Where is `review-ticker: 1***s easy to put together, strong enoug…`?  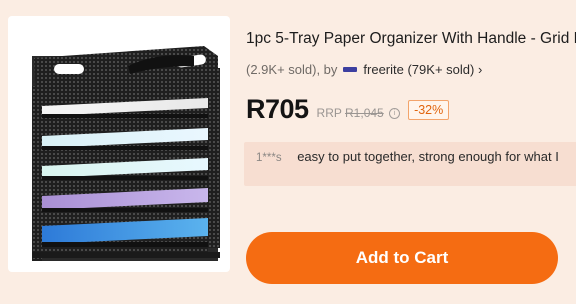 review-ticker: 1***s easy to put together, strong enoug… is located at coordinates (410, 164).